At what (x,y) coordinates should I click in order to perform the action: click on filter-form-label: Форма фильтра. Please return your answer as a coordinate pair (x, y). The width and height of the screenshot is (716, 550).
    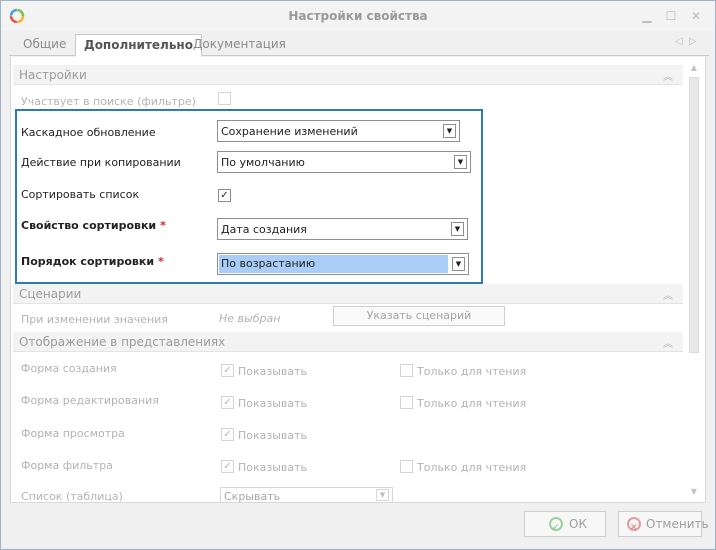
    Looking at the image, I should click on (67, 465).